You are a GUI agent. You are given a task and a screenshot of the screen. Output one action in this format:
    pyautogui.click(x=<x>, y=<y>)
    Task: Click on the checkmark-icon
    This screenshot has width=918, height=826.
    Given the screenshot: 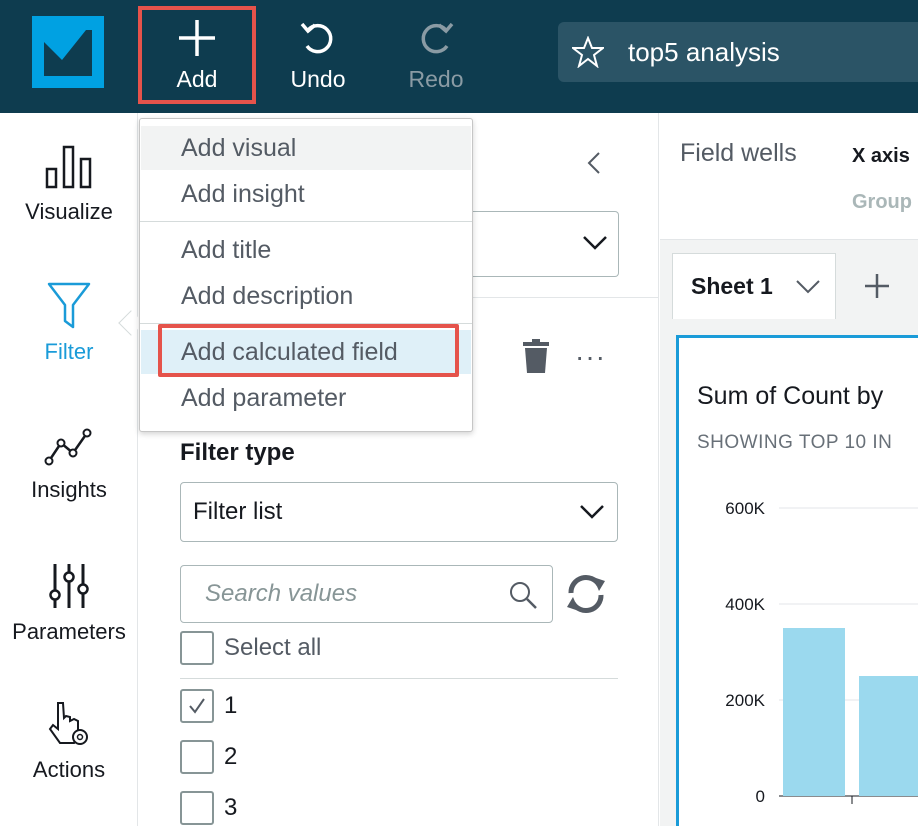 What is the action you would take?
    pyautogui.click(x=197, y=706)
    